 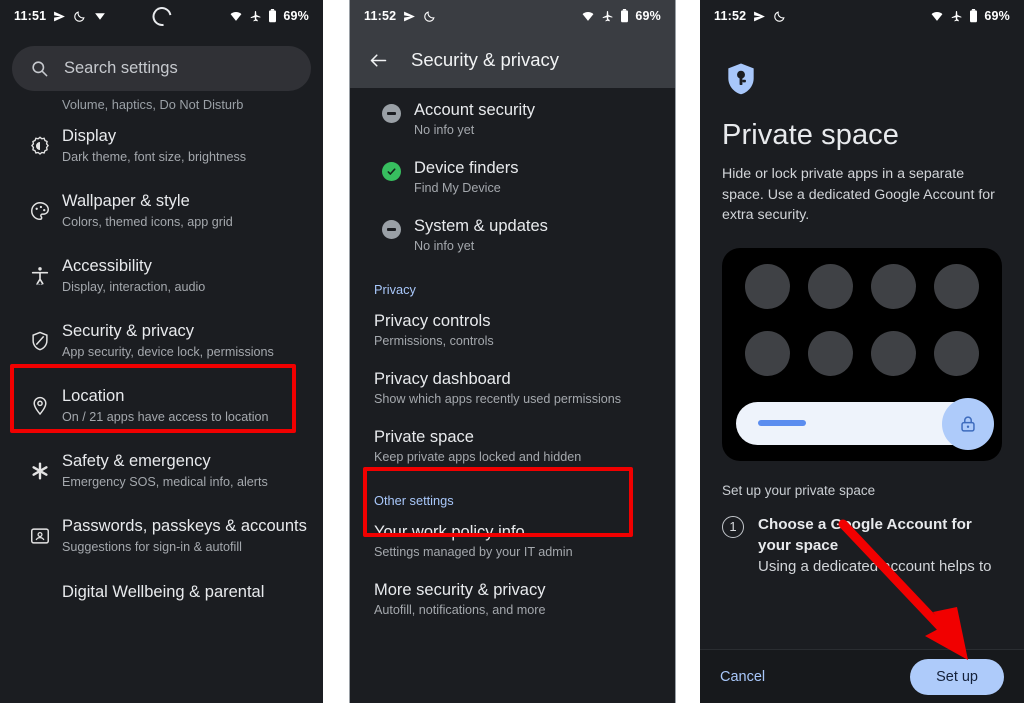 I want to click on location-pin-icon, so click(x=40, y=406).